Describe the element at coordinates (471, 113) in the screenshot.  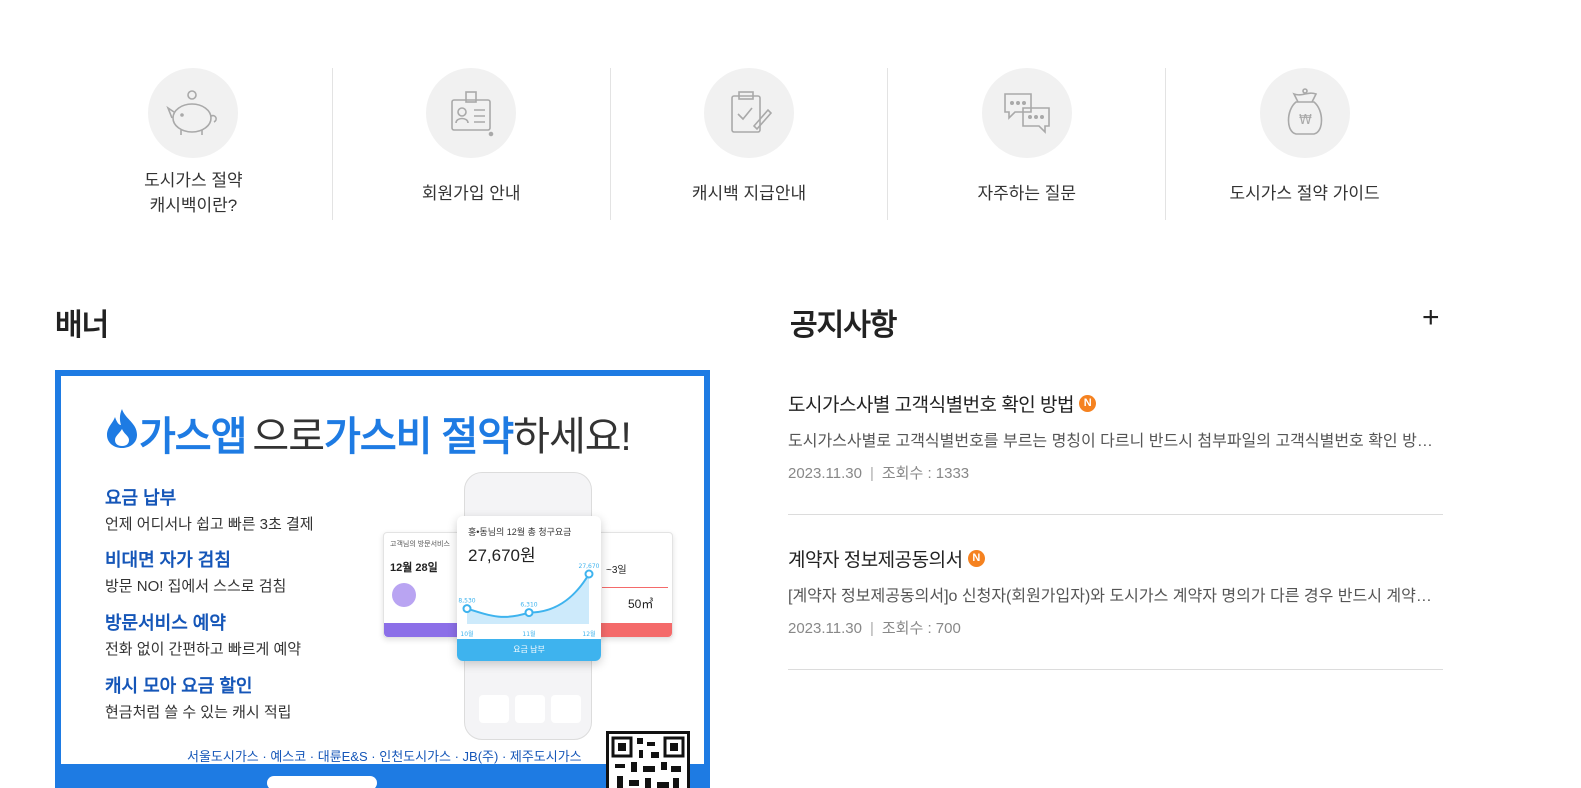
I see `id-card-icon` at that location.